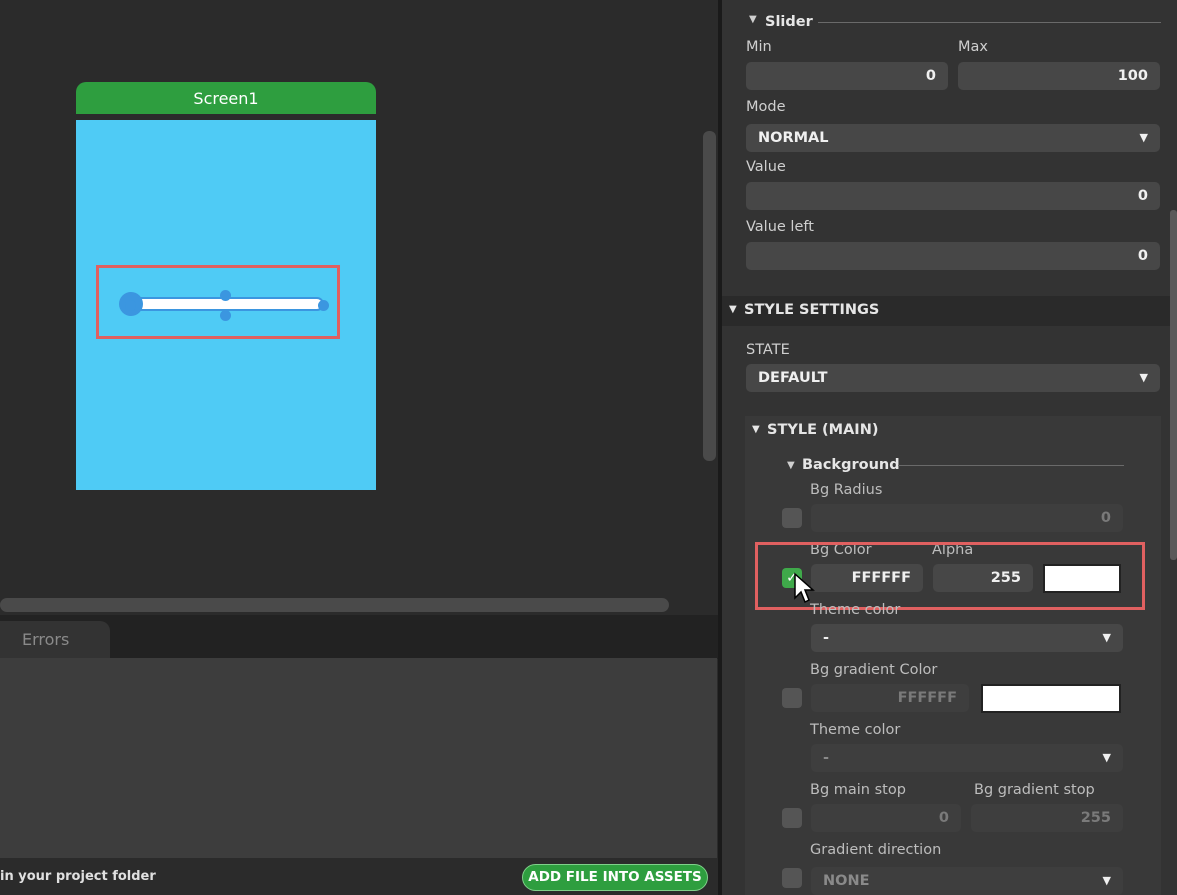  What do you see at coordinates (792, 878) in the screenshot?
I see `gradient-direction-checkbox` at bounding box center [792, 878].